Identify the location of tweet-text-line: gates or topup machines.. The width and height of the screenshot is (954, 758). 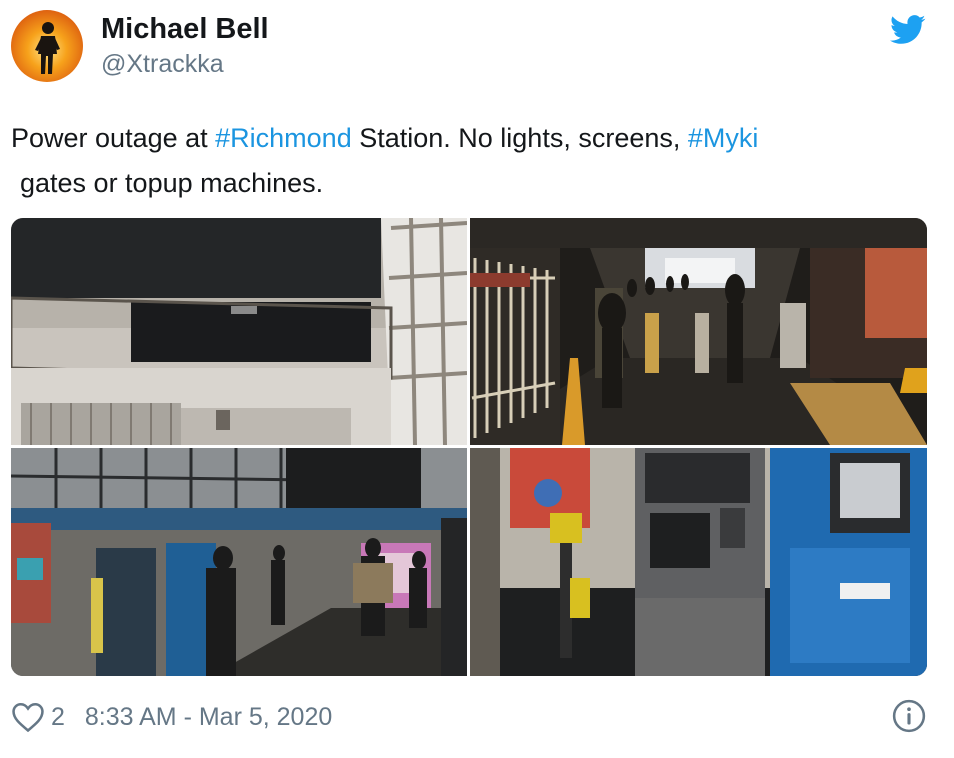
(172, 183).